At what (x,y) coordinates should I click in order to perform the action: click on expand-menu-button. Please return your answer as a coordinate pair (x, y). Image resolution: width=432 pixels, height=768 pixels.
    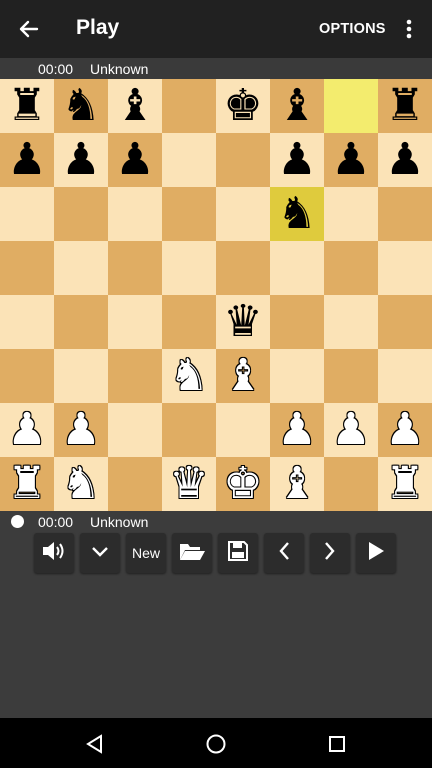
    Looking at the image, I should click on (100, 553).